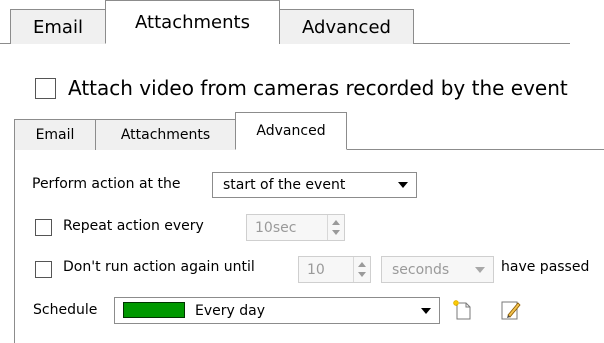 This screenshot has width=604, height=343. Describe the element at coordinates (511, 310) in the screenshot. I see `edit-schedule-icon` at that location.